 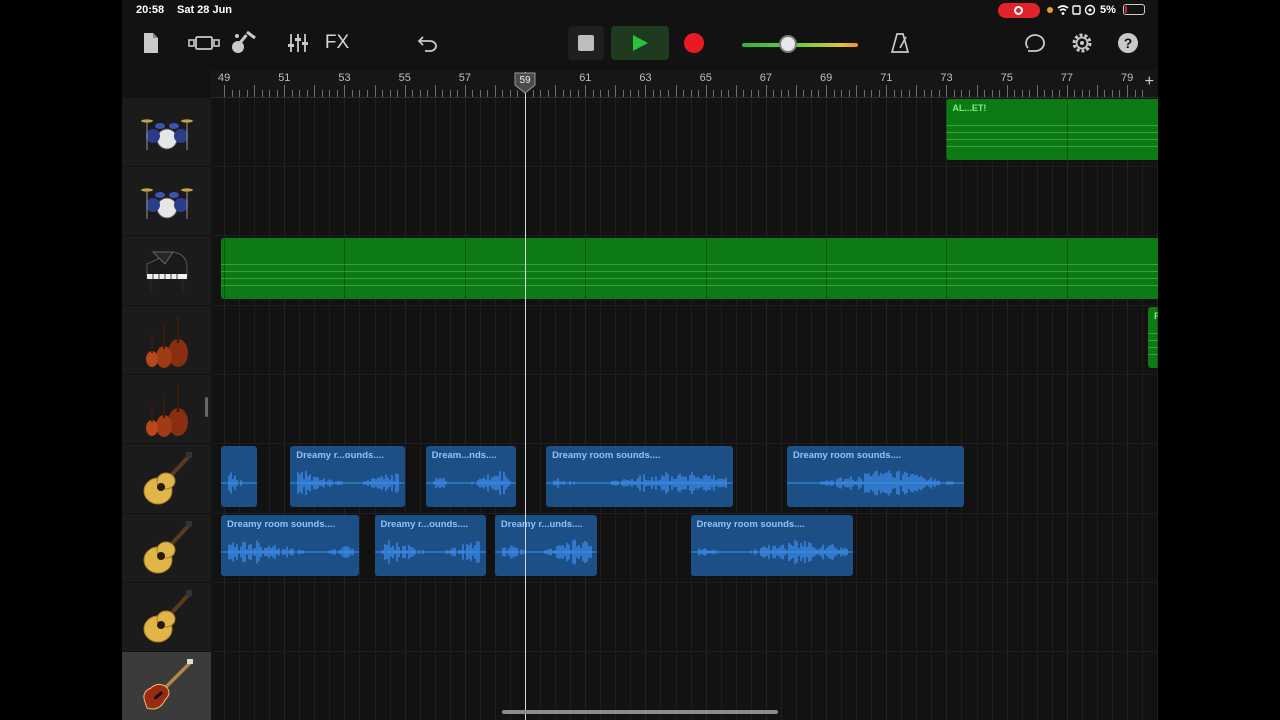 I want to click on document-icon, so click(x=151, y=43).